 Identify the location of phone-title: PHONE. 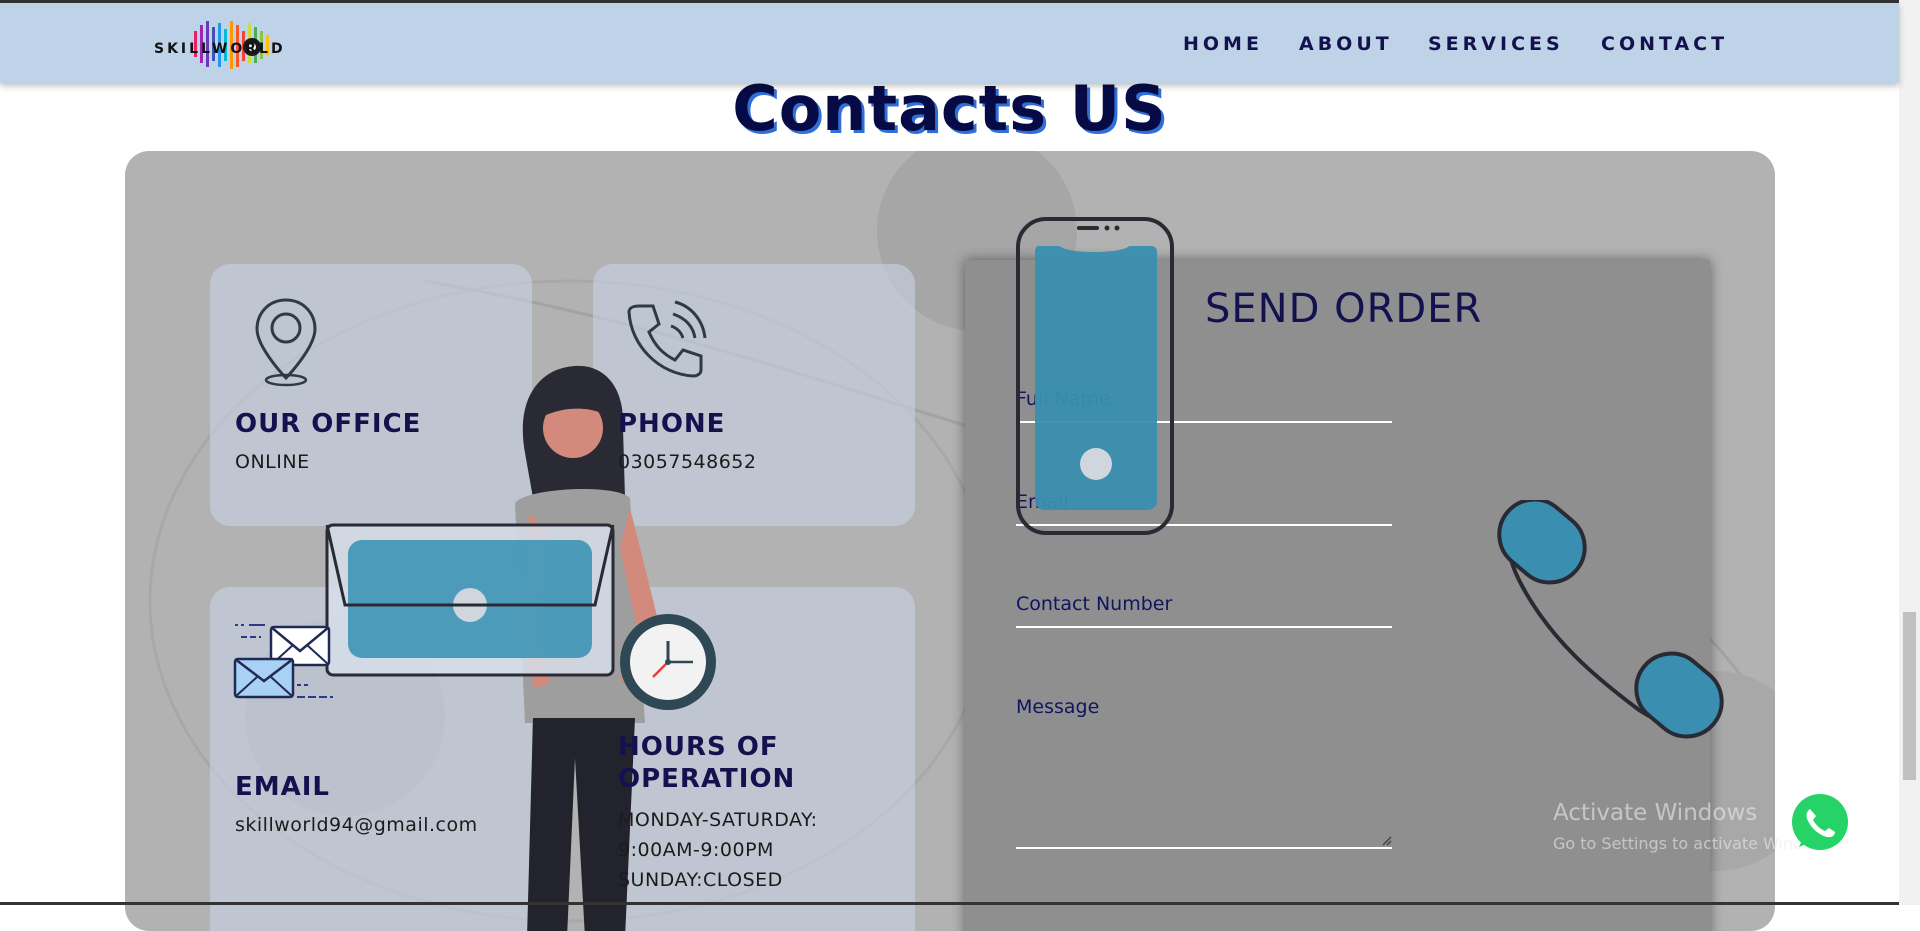
(672, 424).